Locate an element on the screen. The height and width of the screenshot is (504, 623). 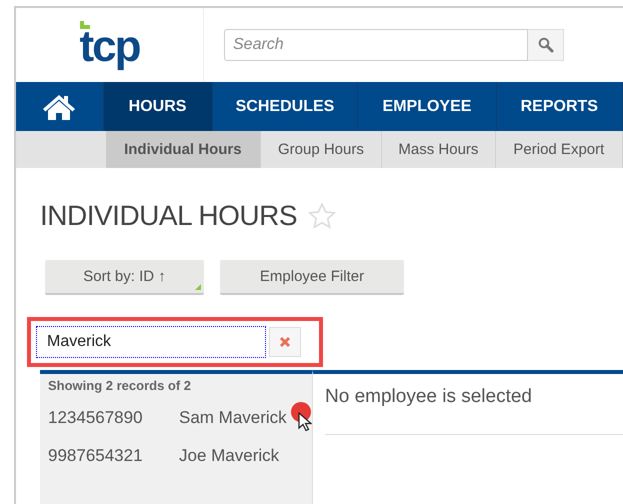
logo: tcp is located at coordinates (110, 45).